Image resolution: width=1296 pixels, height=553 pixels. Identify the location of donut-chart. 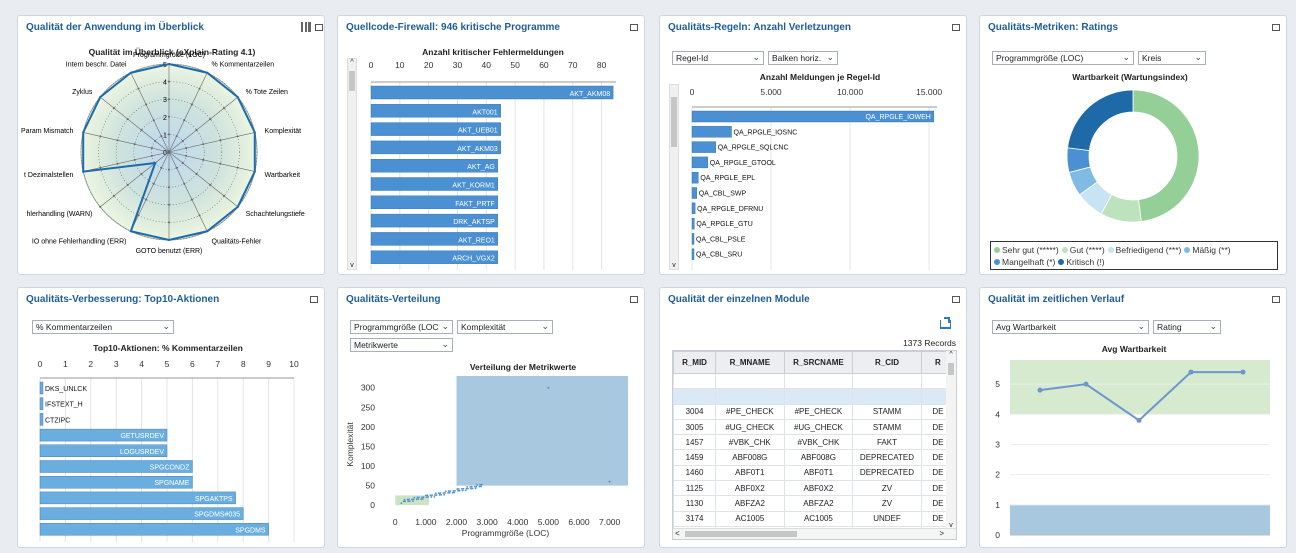
(1133, 156).